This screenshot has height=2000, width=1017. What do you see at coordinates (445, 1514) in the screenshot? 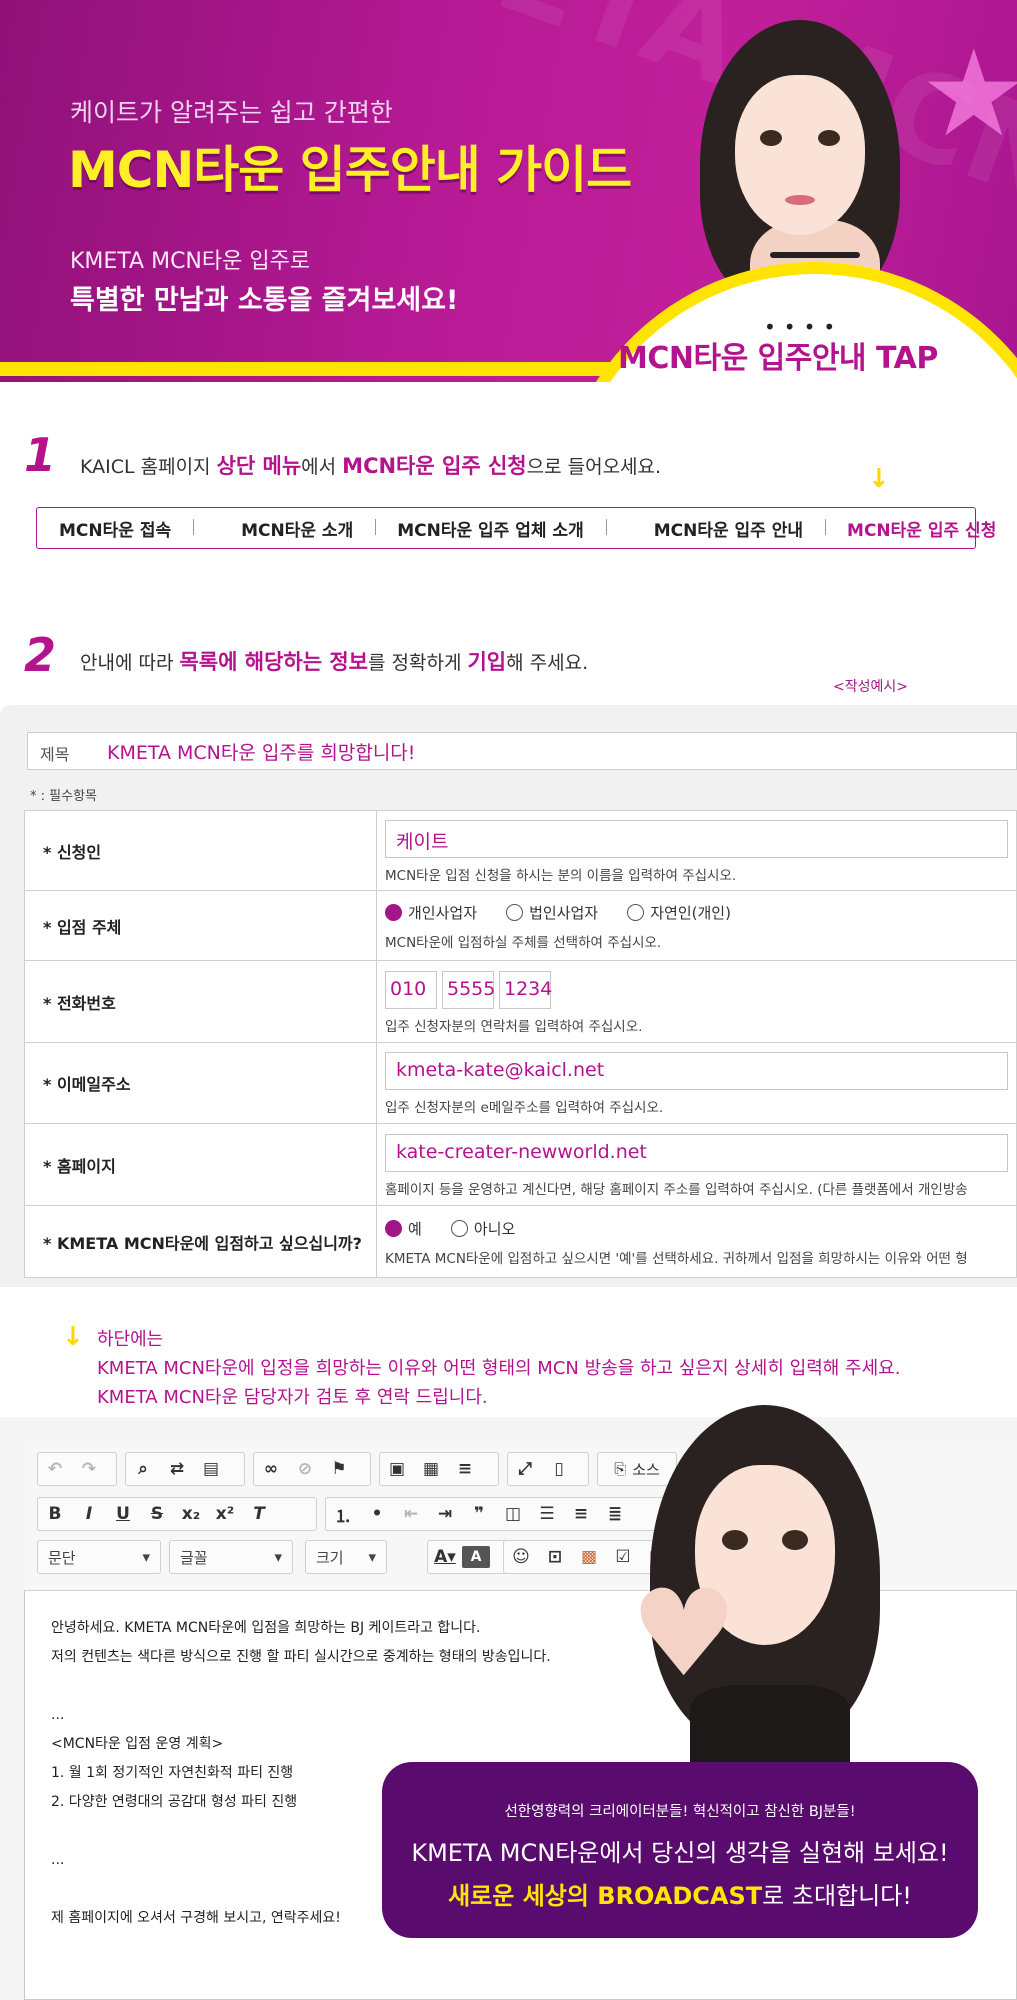
I see `indent-icon: ⇥` at bounding box center [445, 1514].